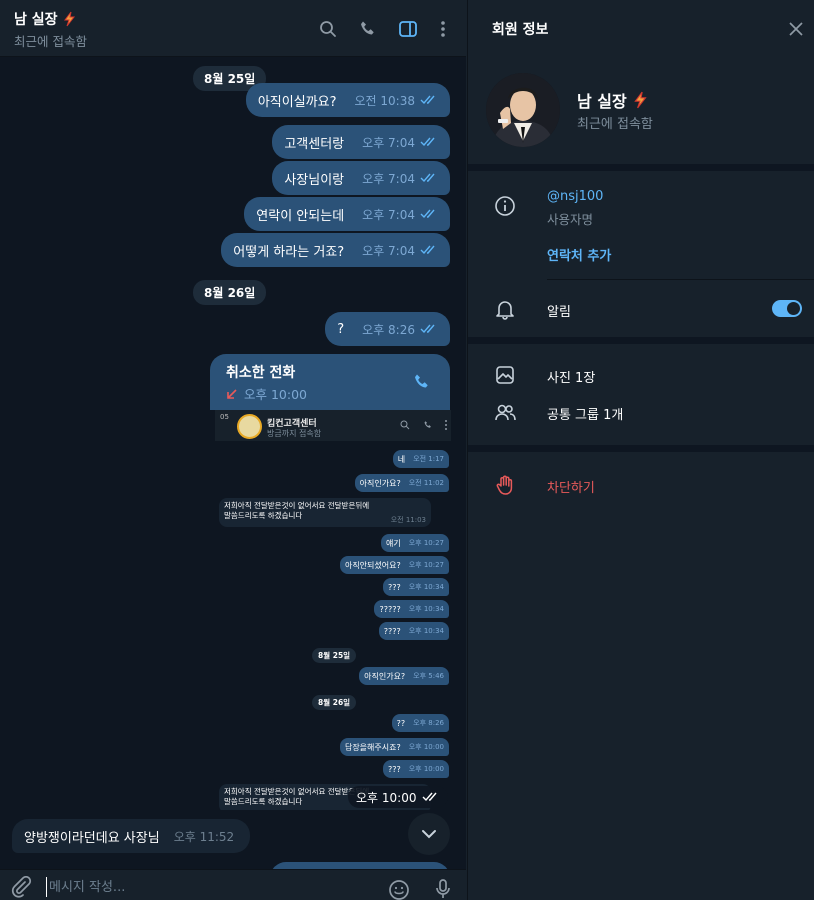  I want to click on image-message-time: 오후 5:46, so click(428, 676).